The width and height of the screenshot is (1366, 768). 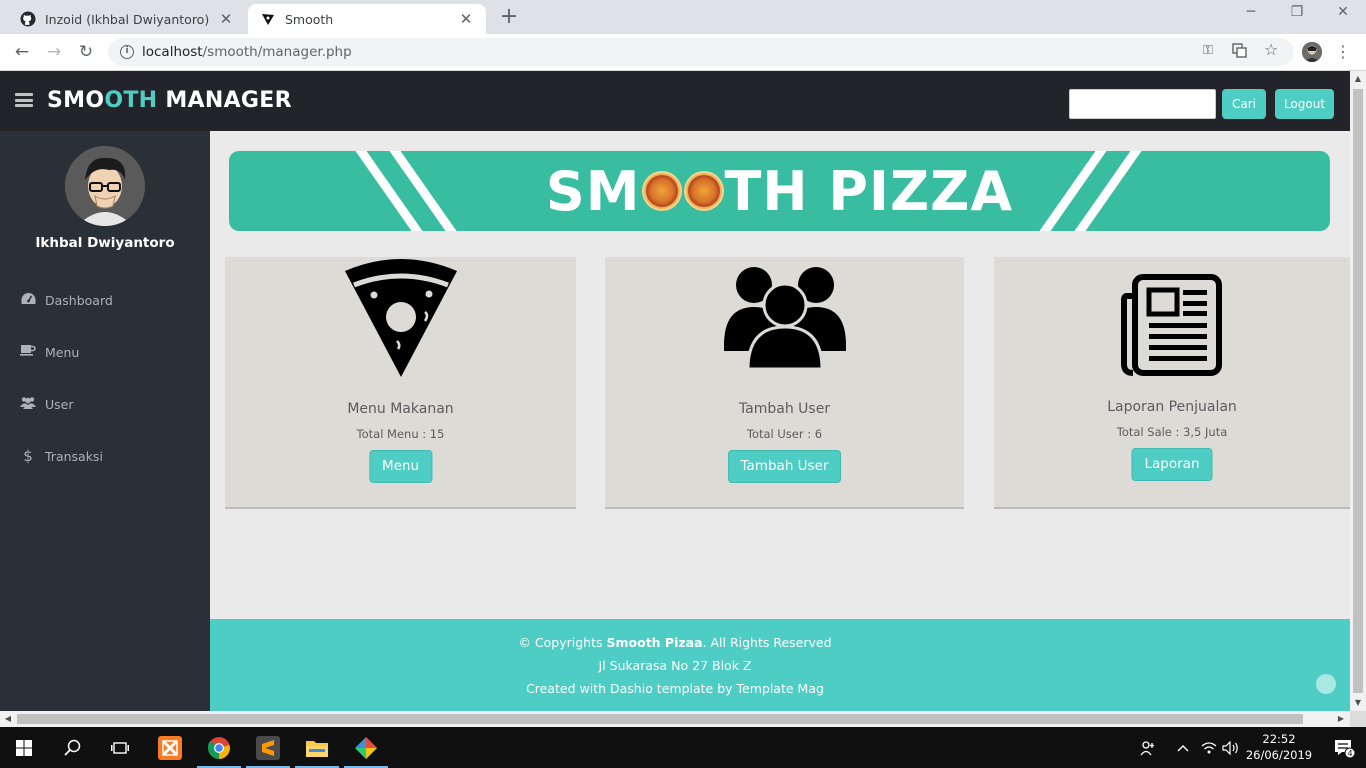 I want to click on close-window-button: ✕, so click(x=1343, y=15).